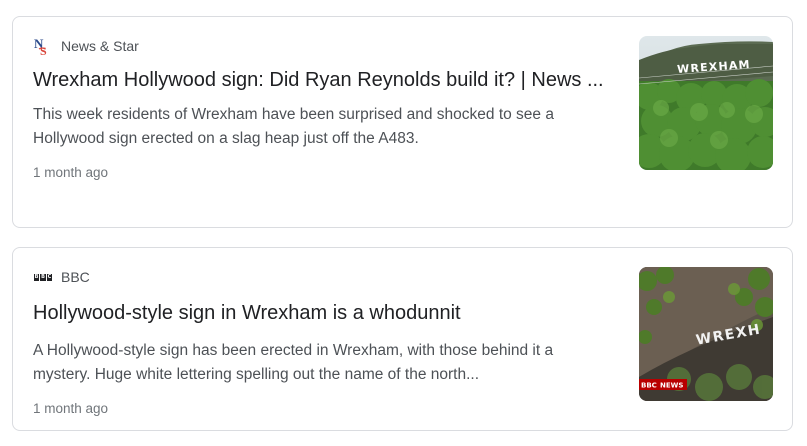 This screenshot has width=807, height=446. I want to click on svg-text: S, so click(43, 50).